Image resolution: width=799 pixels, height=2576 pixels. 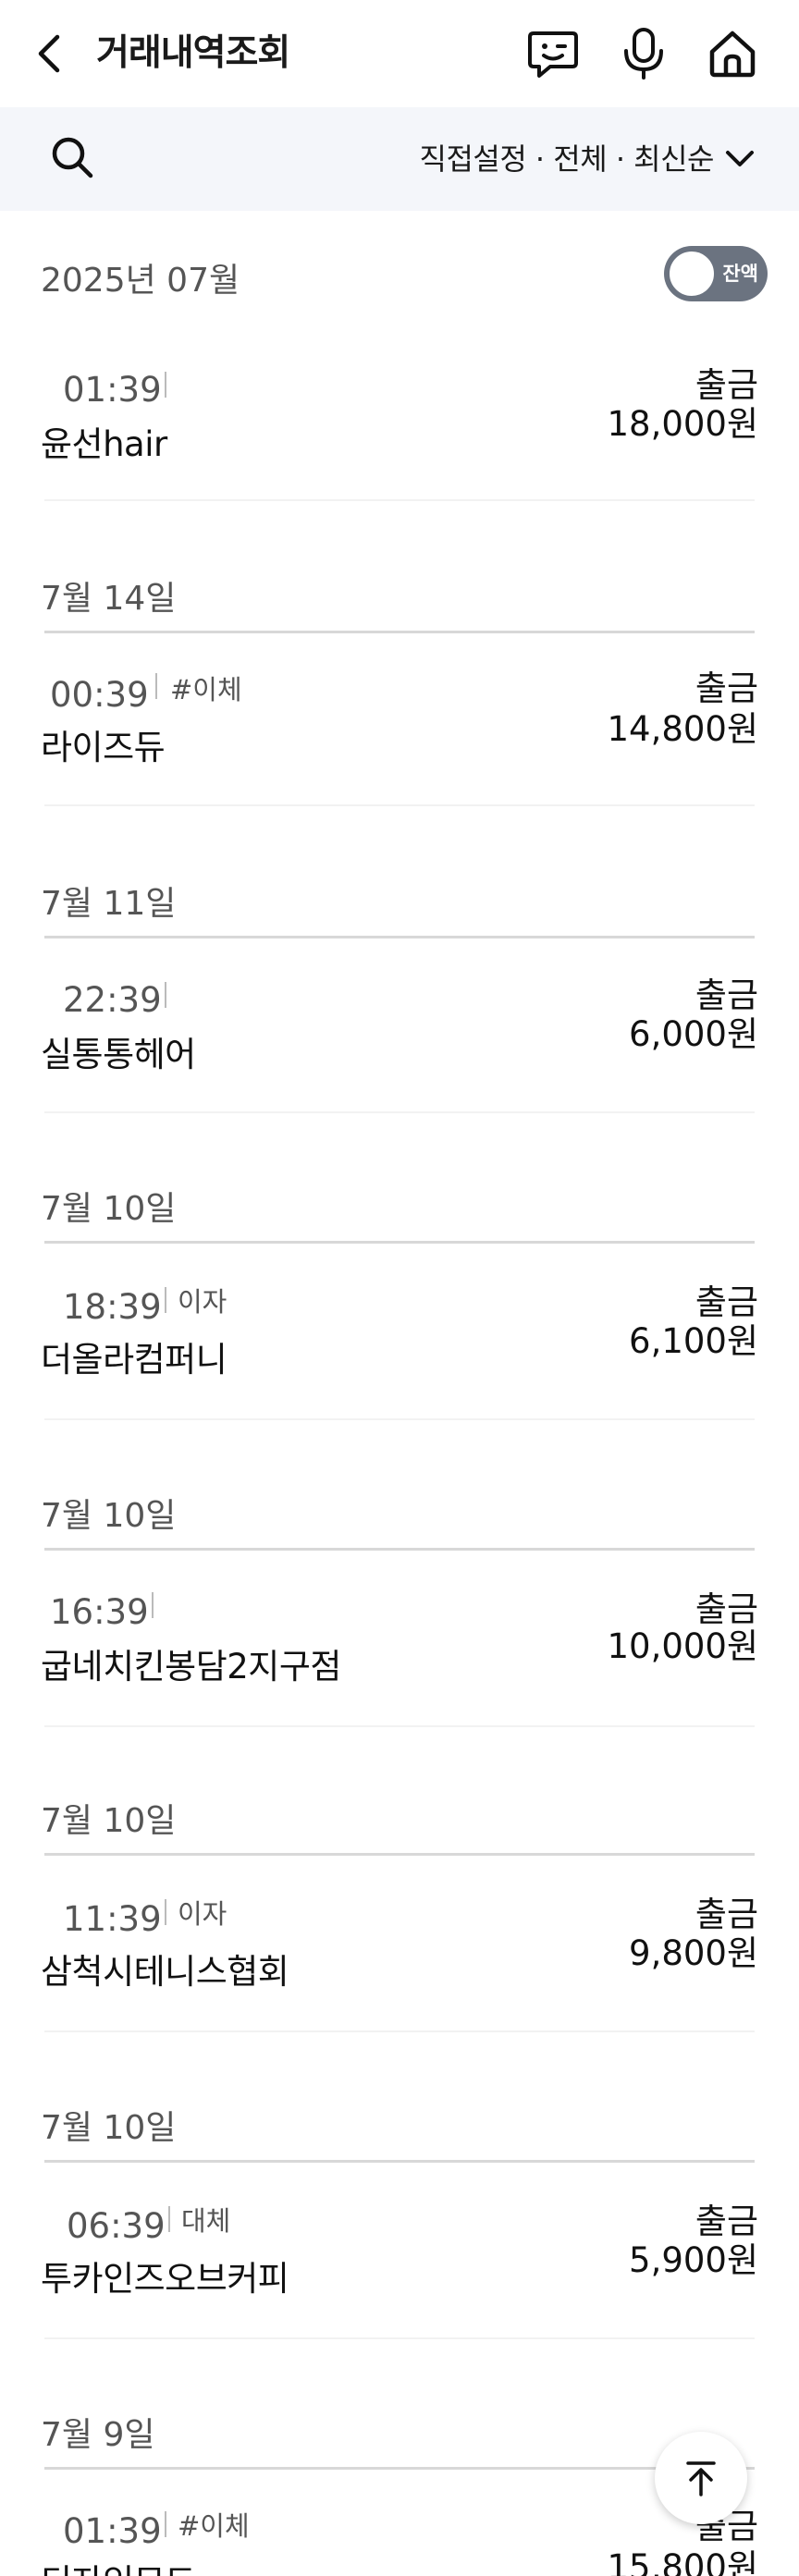 I want to click on transaction-item: 18:39 이자 더올라컴퍼니 출금 6,100원, so click(x=399, y=1344).